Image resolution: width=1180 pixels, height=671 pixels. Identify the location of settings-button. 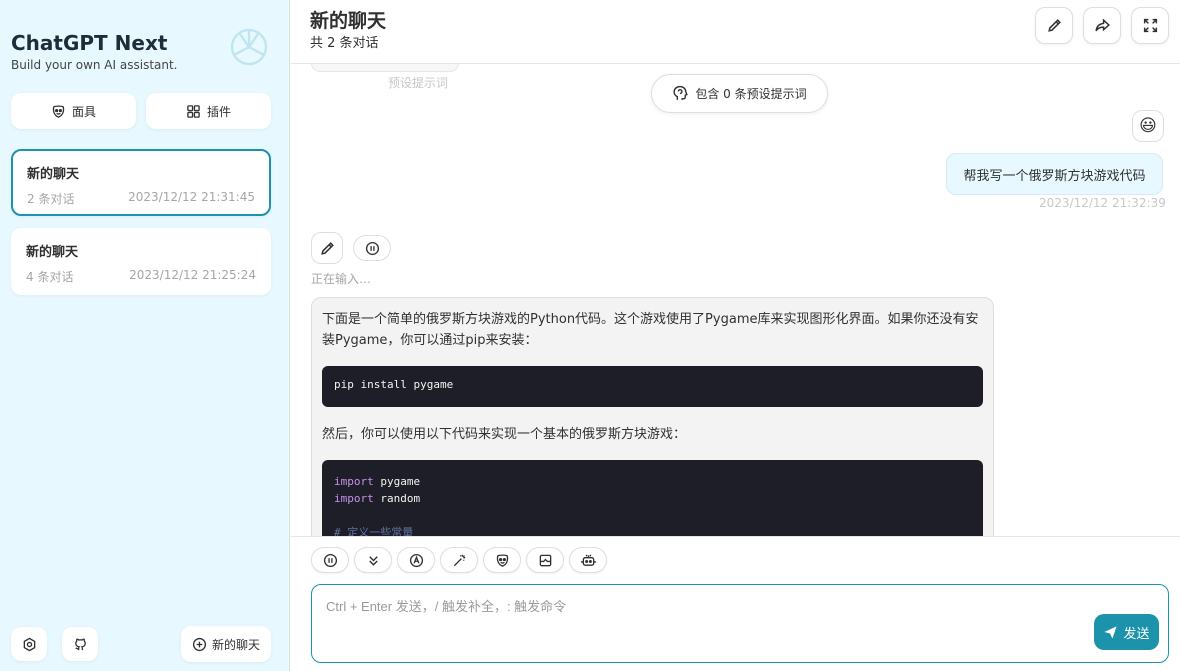
(29, 644).